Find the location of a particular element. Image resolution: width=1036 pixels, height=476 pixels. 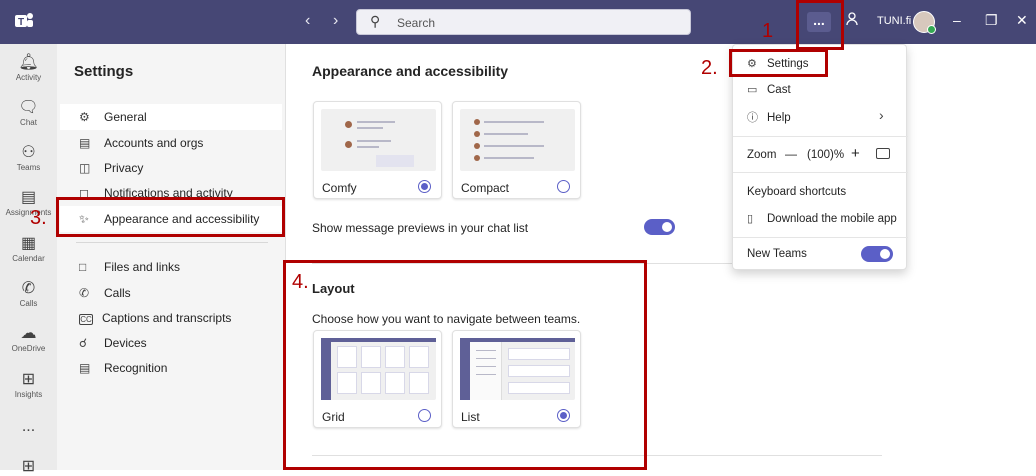

cloud-icon: ☁︎ is located at coordinates (28, 333).